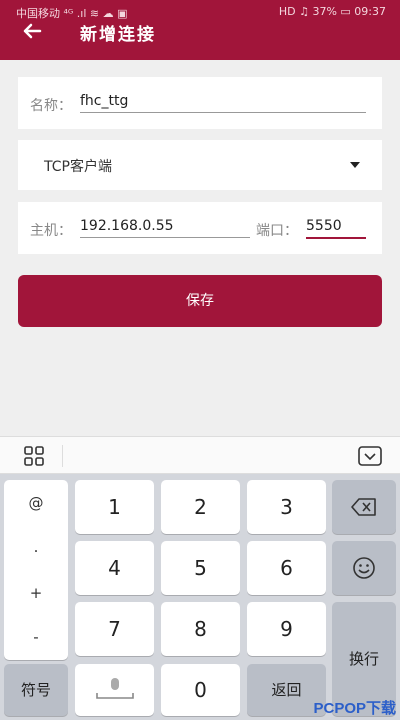 The width and height of the screenshot is (400, 720). Describe the element at coordinates (36, 503) in the screenshot. I see `key-at: @` at that location.